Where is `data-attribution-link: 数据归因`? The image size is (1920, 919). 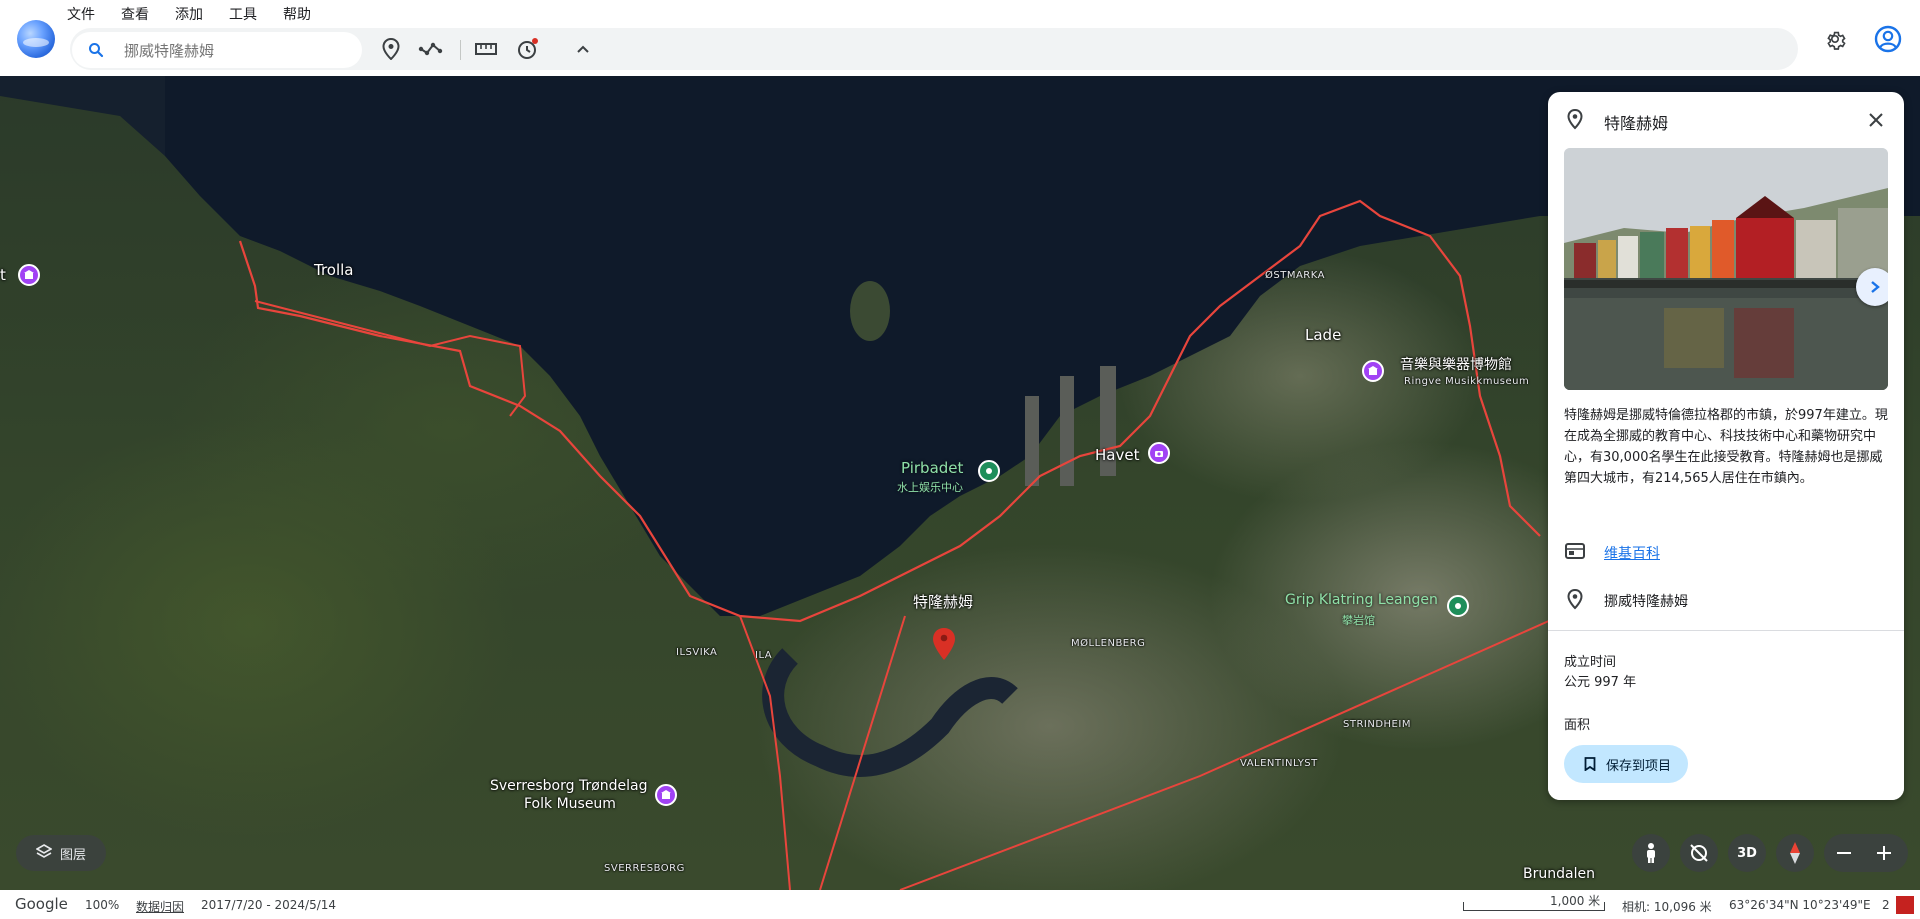
data-attribution-link: 数据归因 is located at coordinates (160, 906).